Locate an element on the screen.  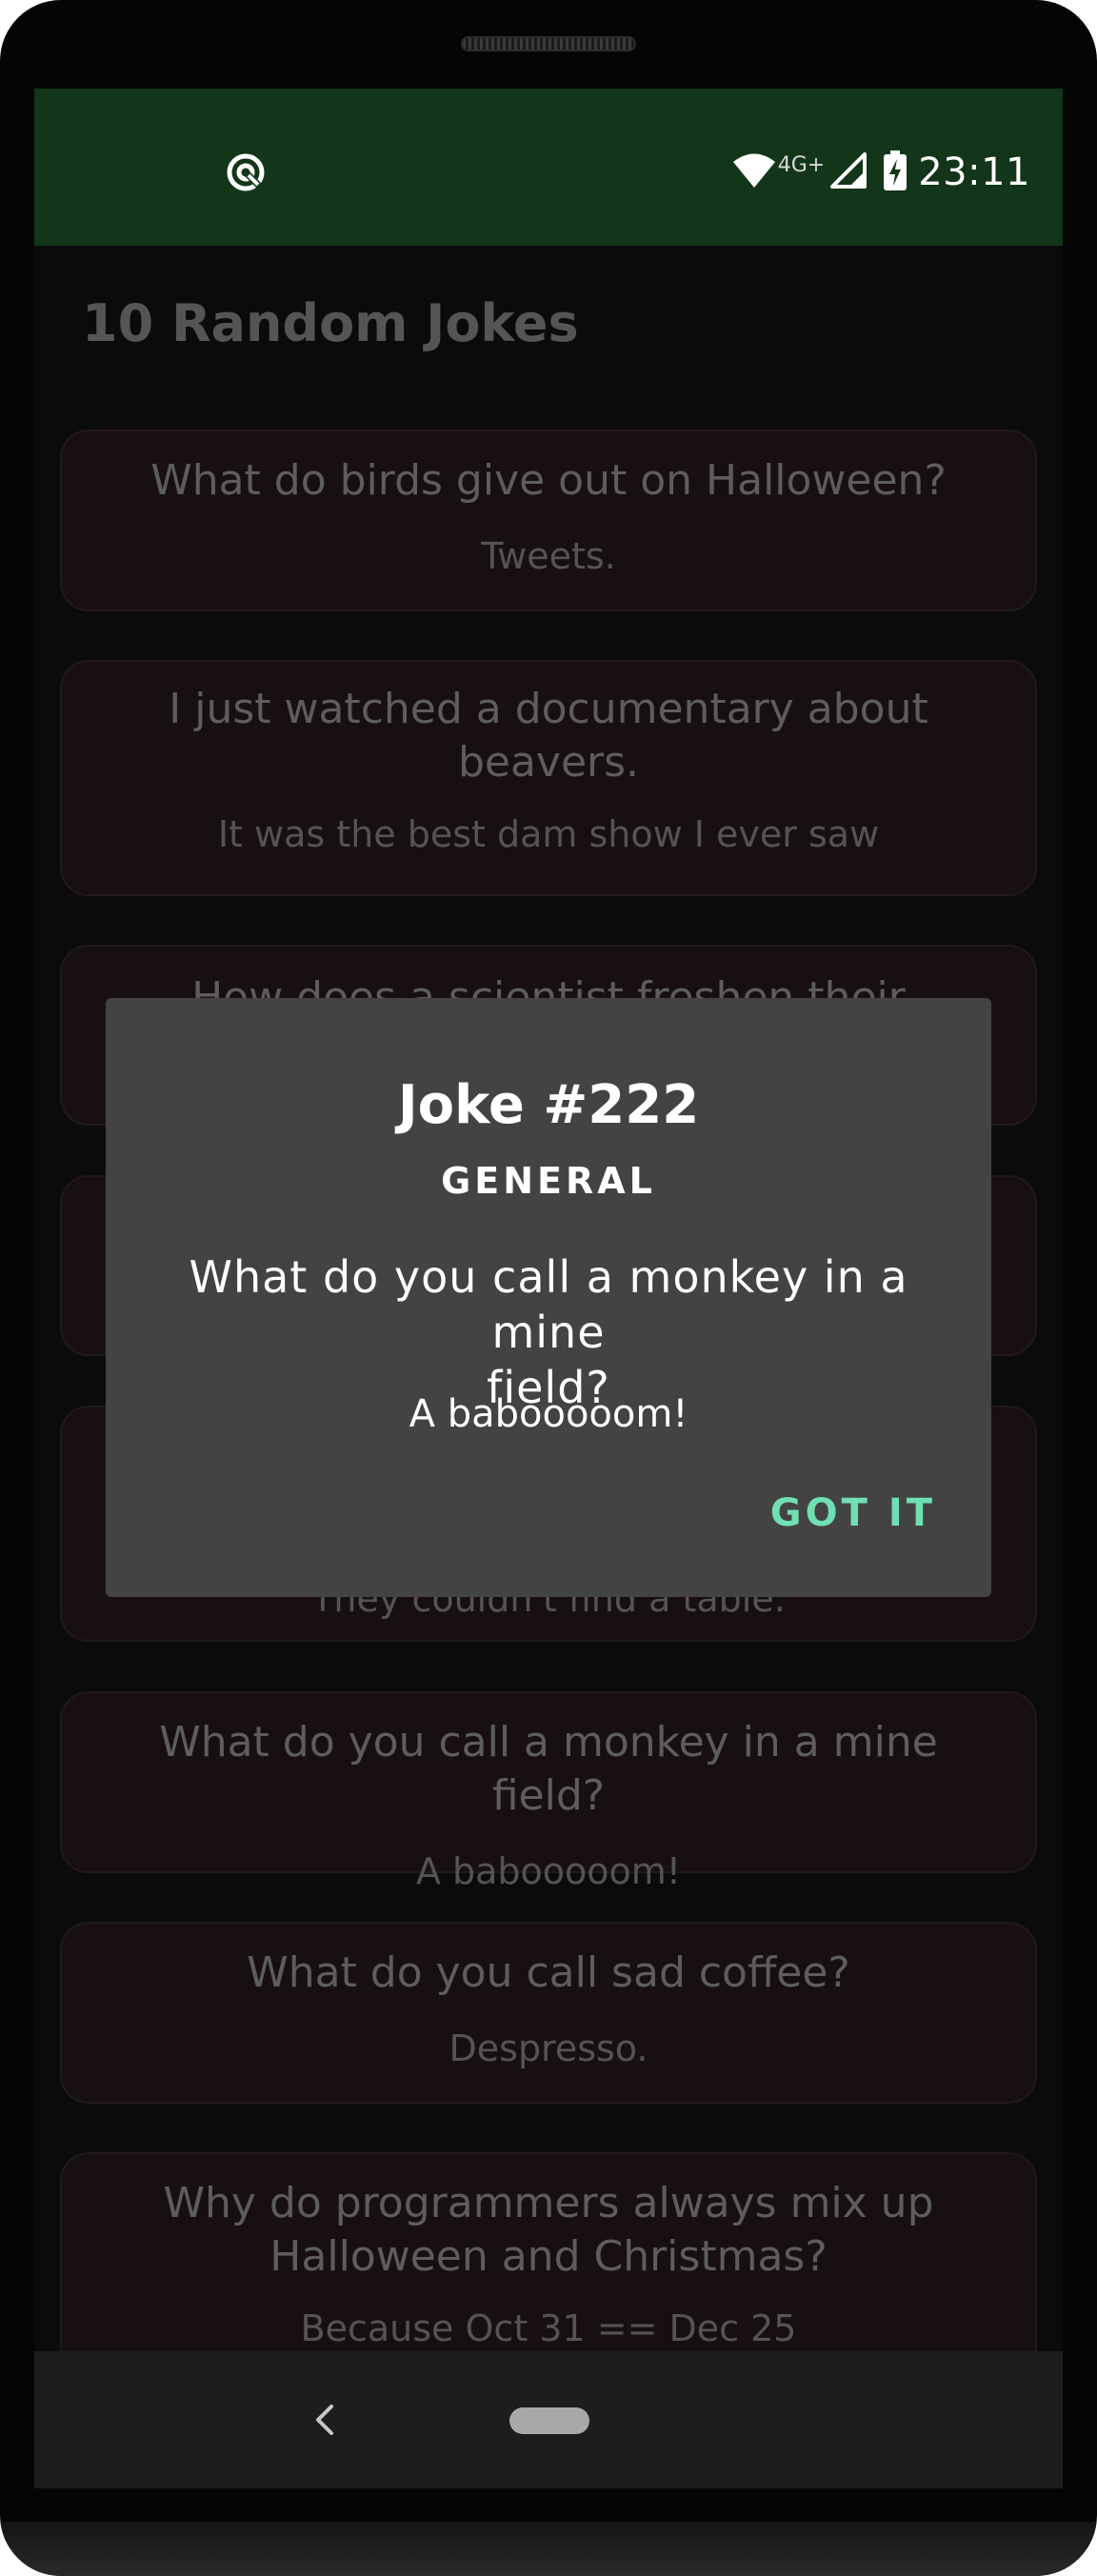
joke-card: What do you call sad coffee? Despresso. is located at coordinates (548, 2013).